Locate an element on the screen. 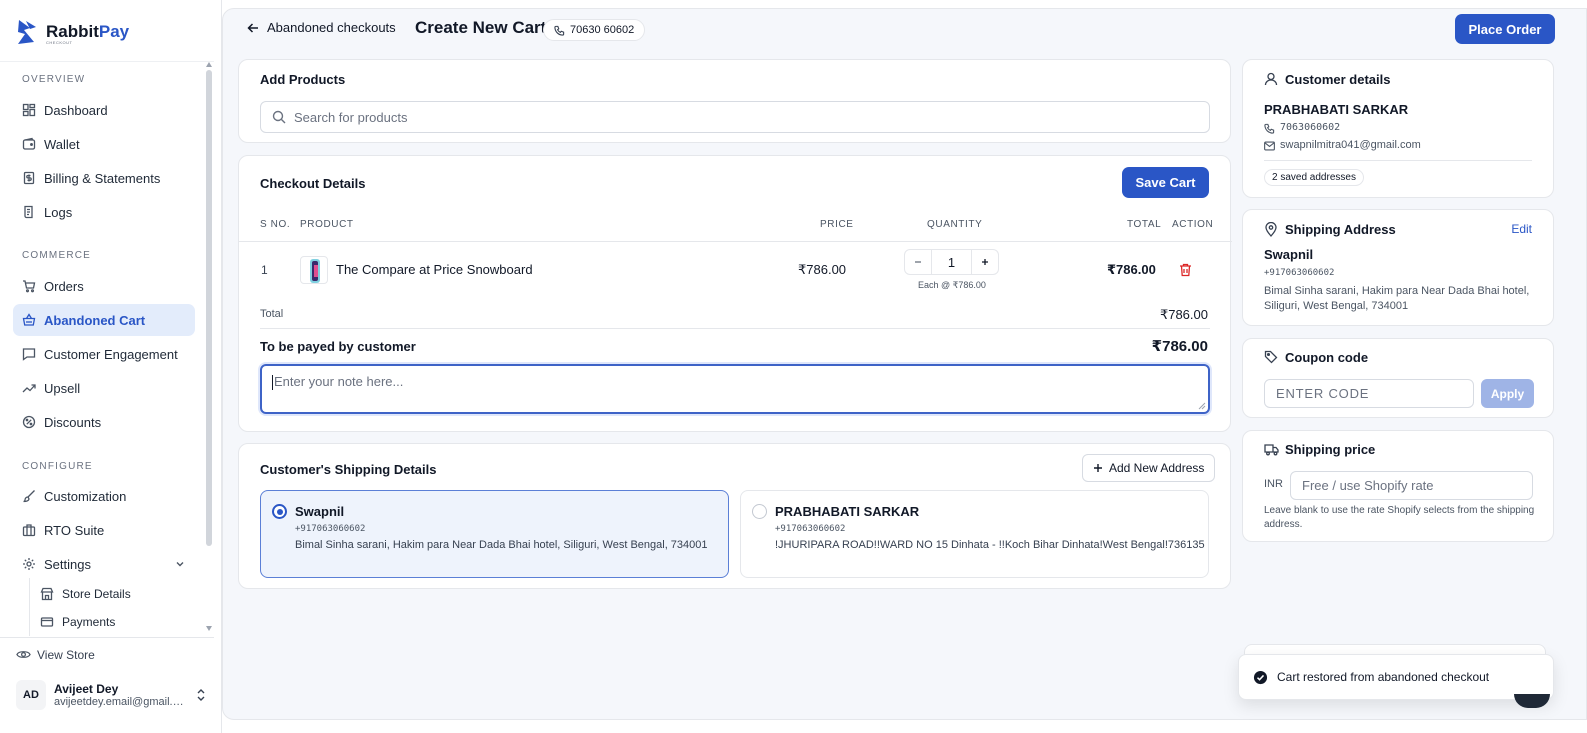 Image resolution: width=1587 pixels, height=733 pixels. sidebar-item-abandoned-cart: Abandoned Cart is located at coordinates (104, 320).